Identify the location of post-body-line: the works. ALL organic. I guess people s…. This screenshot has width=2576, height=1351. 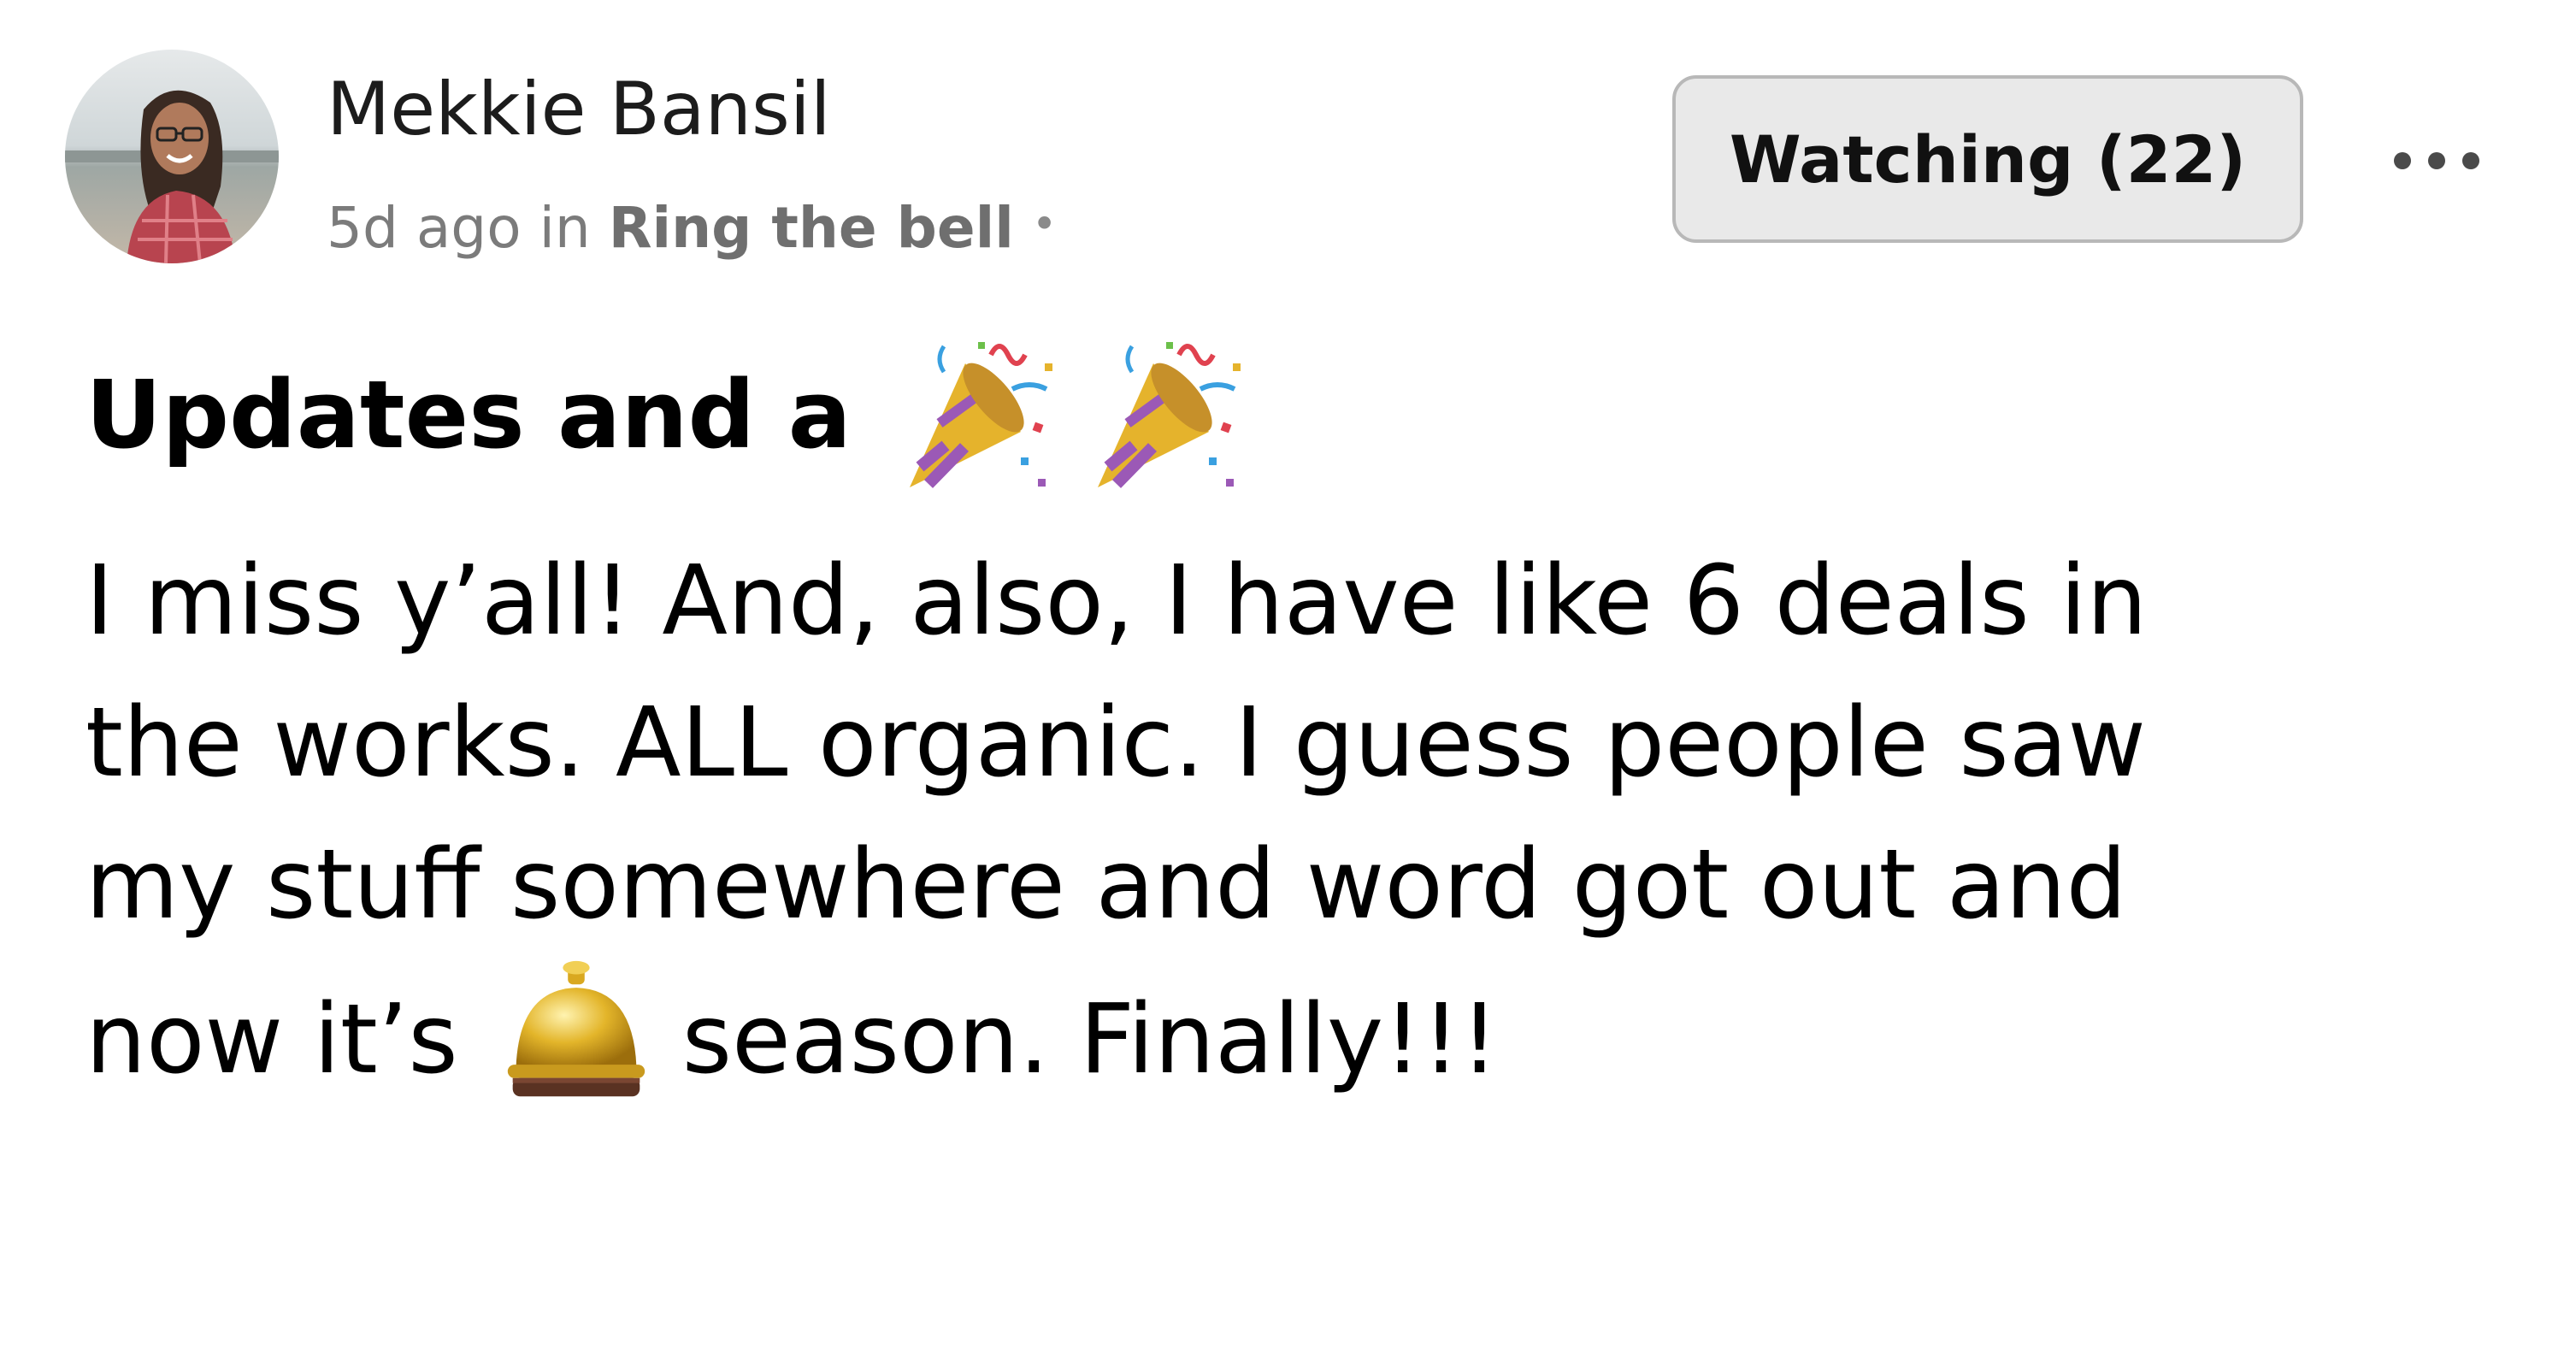
(1115, 743).